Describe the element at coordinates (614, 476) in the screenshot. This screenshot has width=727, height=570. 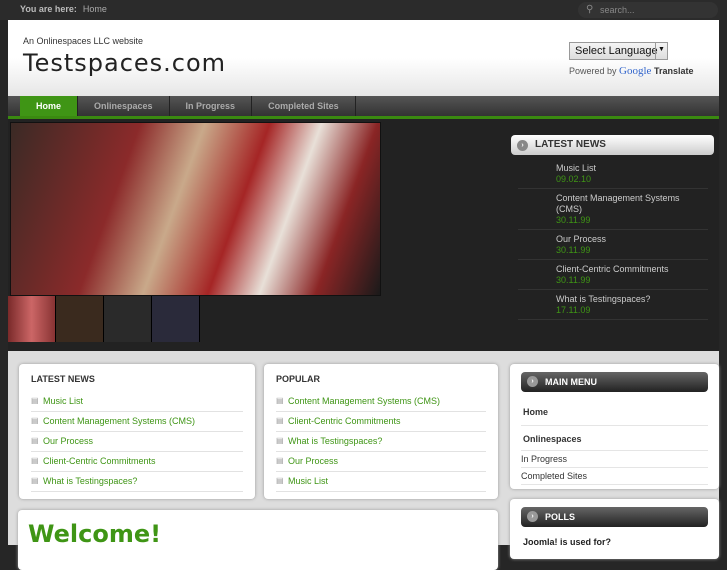
I see `menu-item-completed-sites: Completed Sites` at that location.